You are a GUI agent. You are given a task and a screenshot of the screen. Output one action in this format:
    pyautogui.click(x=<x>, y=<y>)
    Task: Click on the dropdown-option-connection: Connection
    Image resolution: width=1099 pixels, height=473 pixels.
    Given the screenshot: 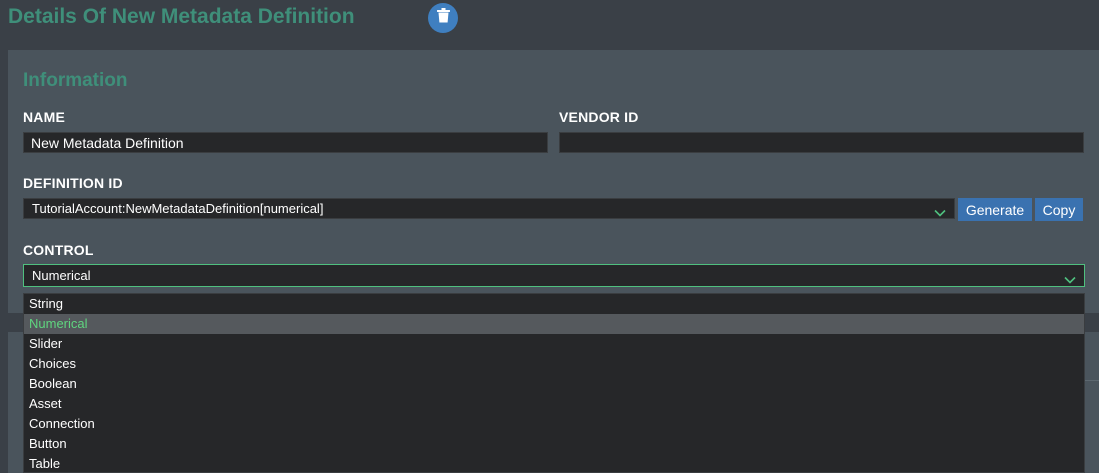 What is the action you would take?
    pyautogui.click(x=554, y=424)
    